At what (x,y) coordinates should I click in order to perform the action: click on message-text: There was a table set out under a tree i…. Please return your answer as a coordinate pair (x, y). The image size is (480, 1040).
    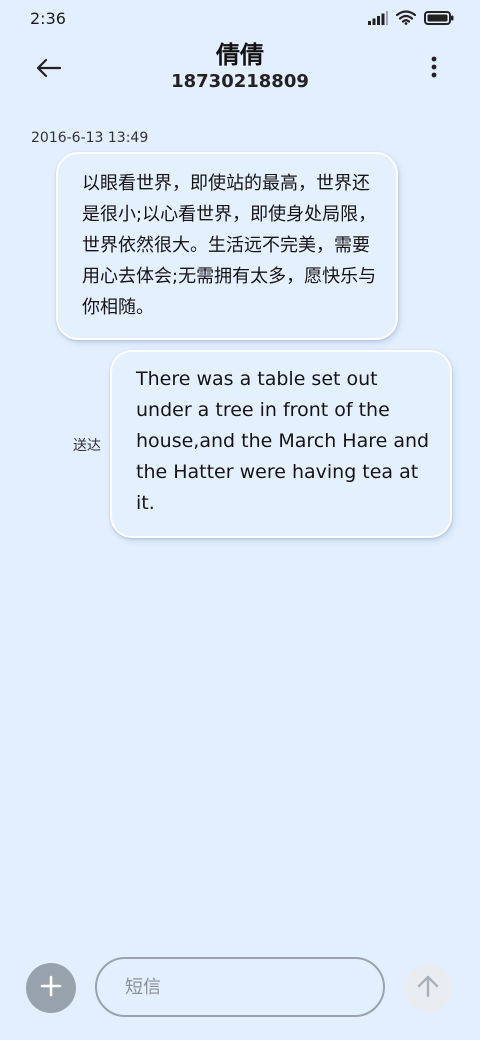
    Looking at the image, I should click on (283, 441).